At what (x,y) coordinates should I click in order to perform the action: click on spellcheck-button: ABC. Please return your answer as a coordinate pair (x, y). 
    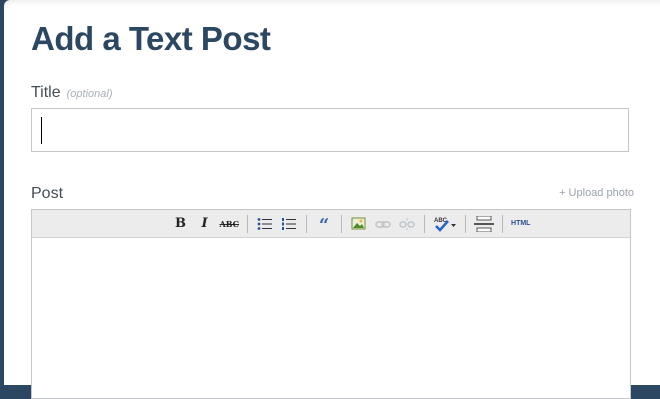
    Looking at the image, I should click on (445, 224).